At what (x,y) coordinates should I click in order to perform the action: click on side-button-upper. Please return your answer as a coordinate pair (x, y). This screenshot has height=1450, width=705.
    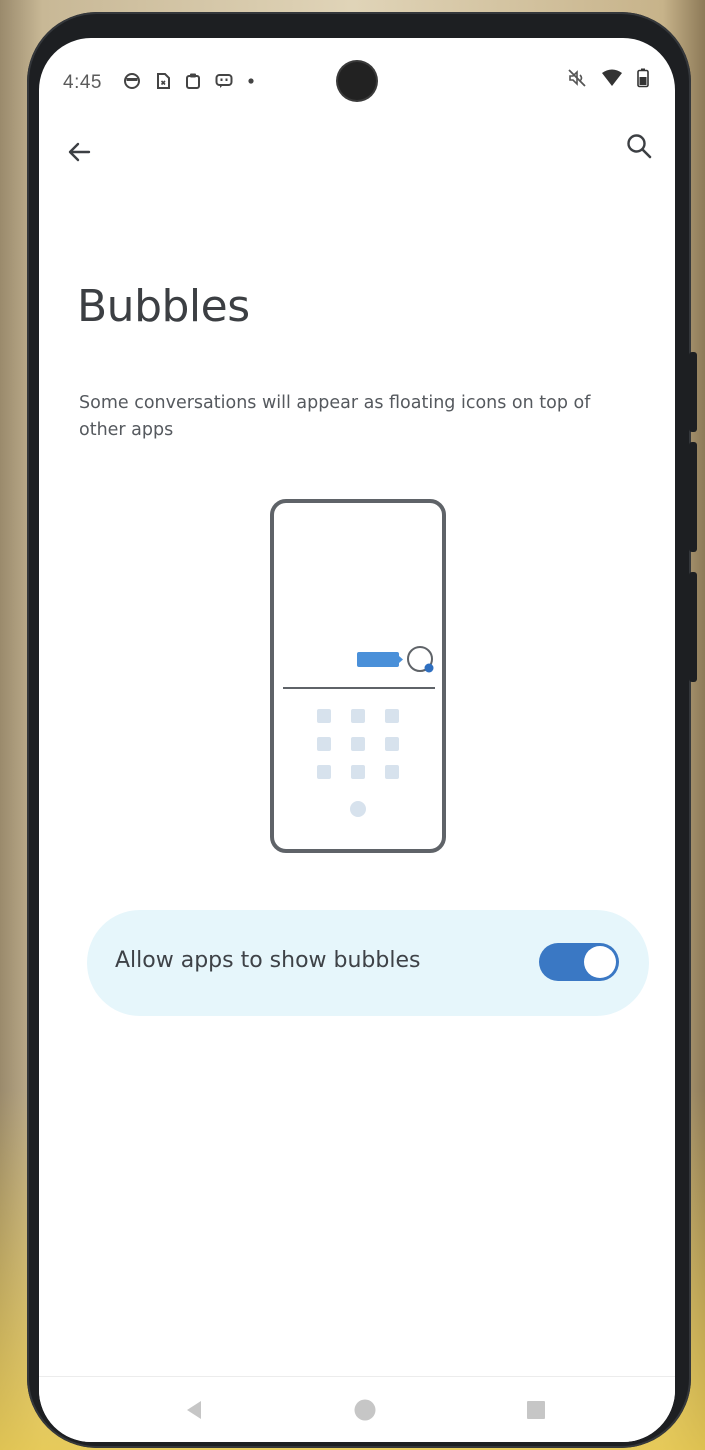
    Looking at the image, I should click on (693, 392).